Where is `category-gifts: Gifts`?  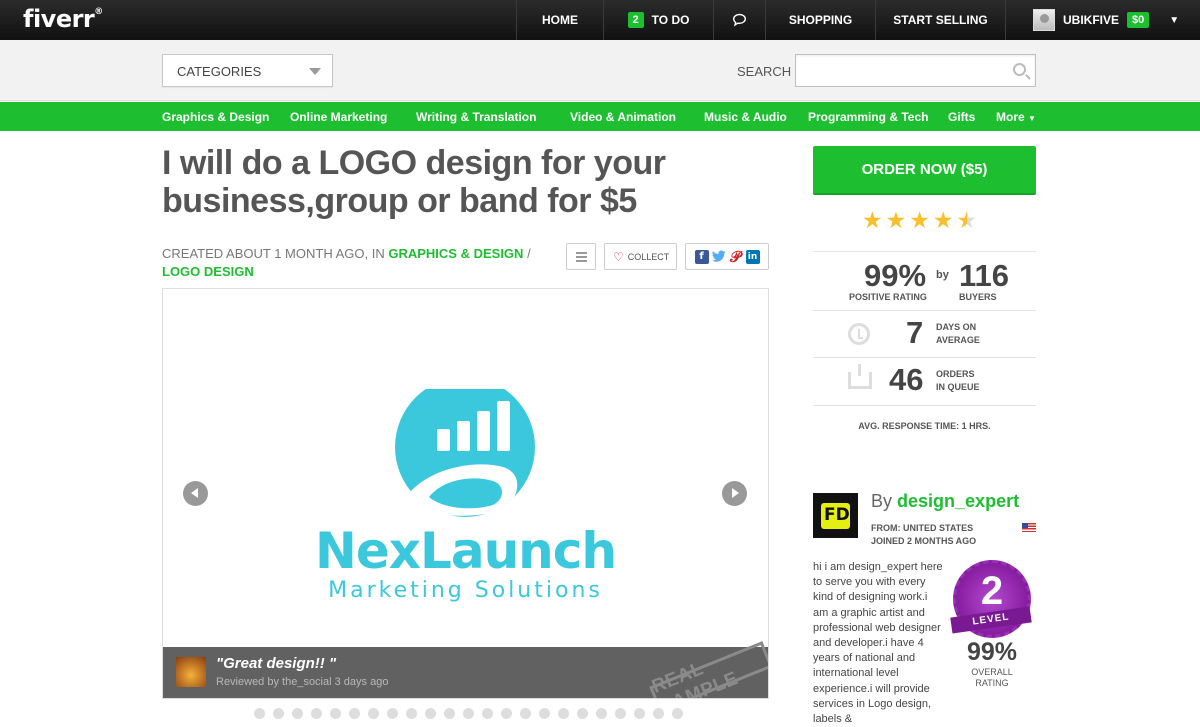
category-gifts: Gifts is located at coordinates (961, 117).